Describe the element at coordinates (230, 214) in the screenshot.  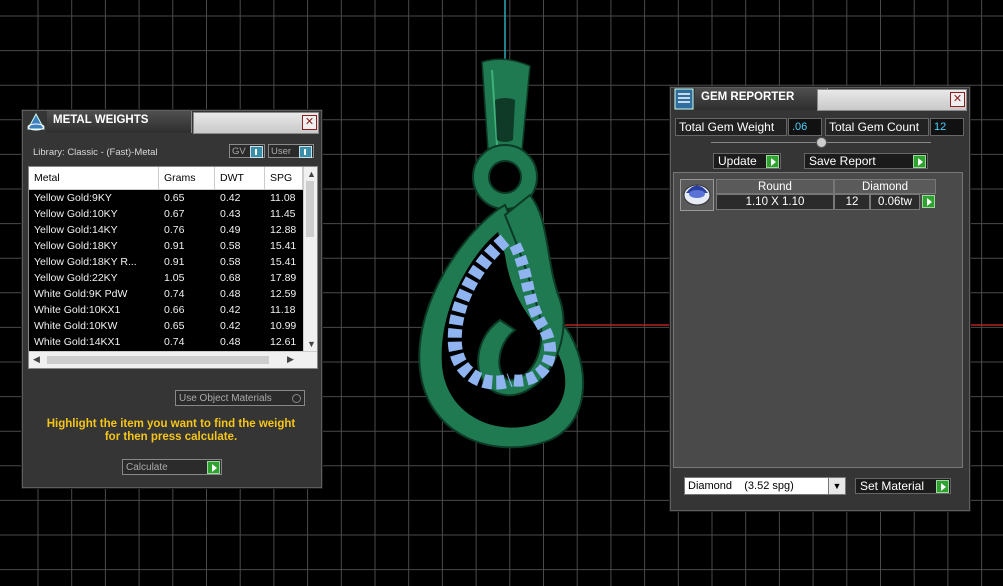
I see `table-cell-dwt: 0.43` at that location.